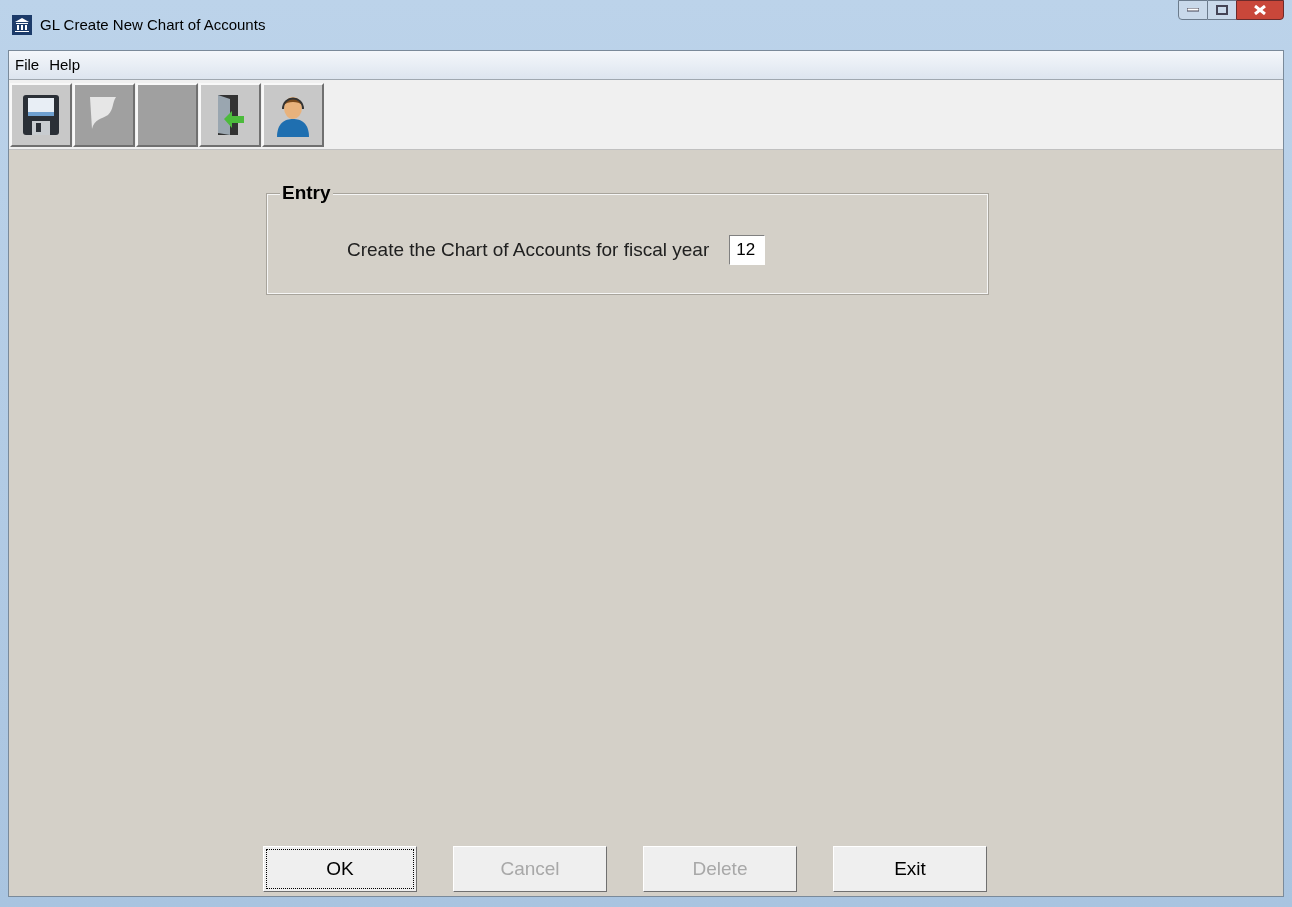 This screenshot has width=1292, height=907. What do you see at coordinates (22, 25) in the screenshot?
I see `bank-icon` at bounding box center [22, 25].